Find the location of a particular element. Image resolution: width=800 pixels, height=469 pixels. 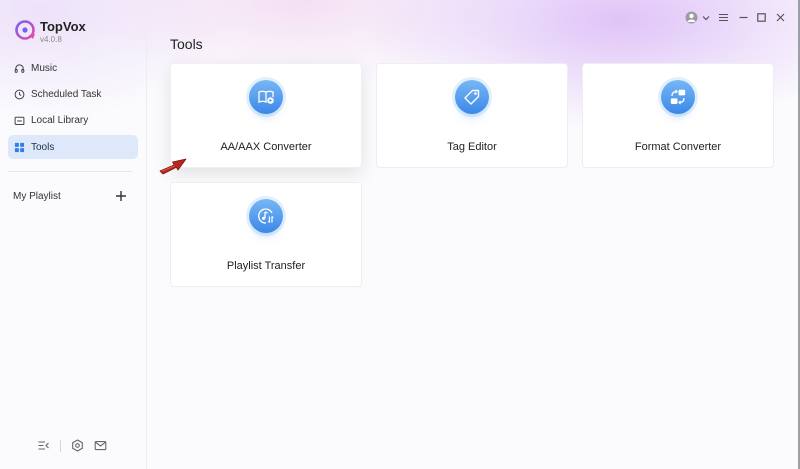

clock-icon is located at coordinates (19, 94).